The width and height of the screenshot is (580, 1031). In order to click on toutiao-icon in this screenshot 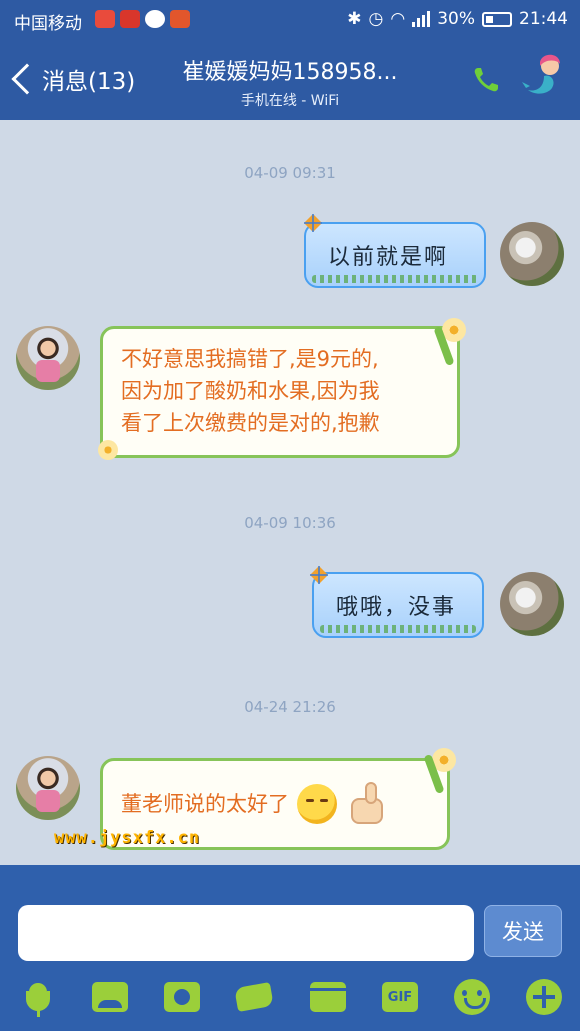, I will do `click(130, 19)`.